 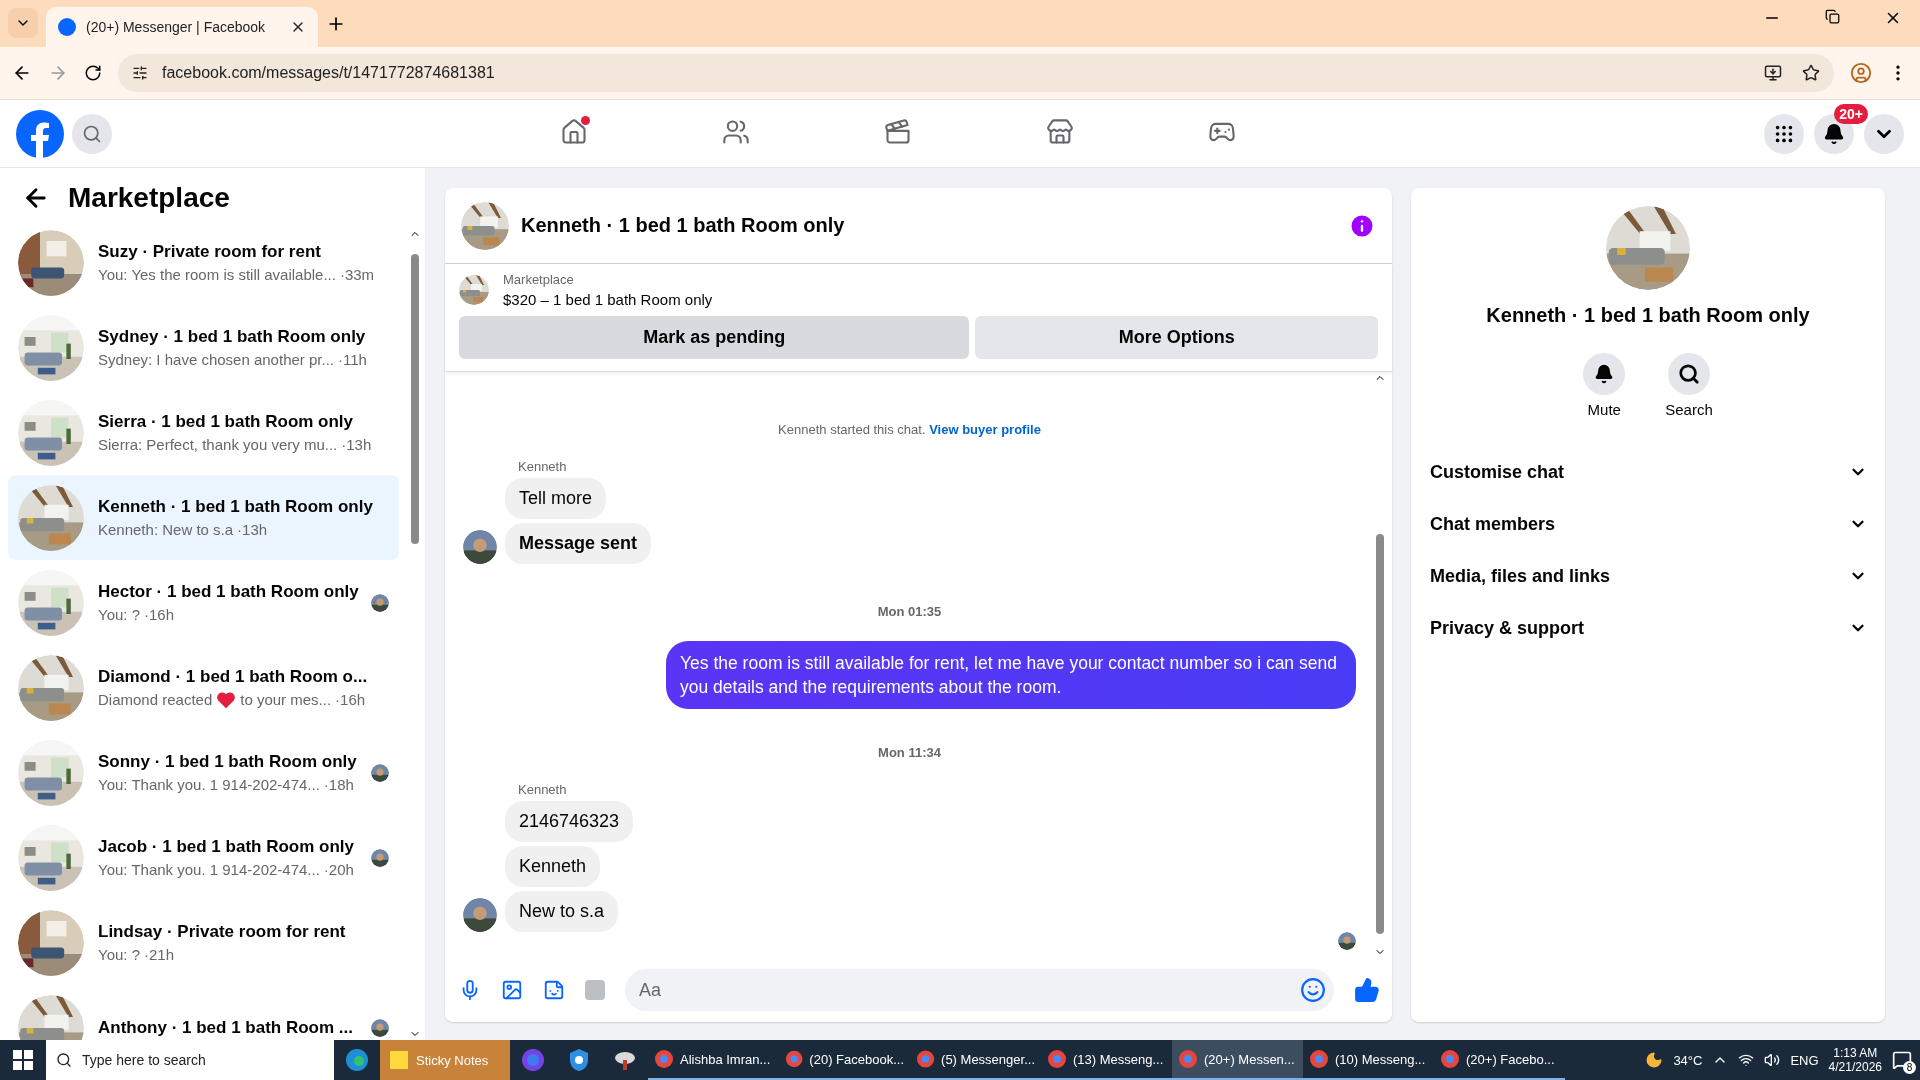 I want to click on clock-time: 1:13 AM, so click(x=1855, y=1053).